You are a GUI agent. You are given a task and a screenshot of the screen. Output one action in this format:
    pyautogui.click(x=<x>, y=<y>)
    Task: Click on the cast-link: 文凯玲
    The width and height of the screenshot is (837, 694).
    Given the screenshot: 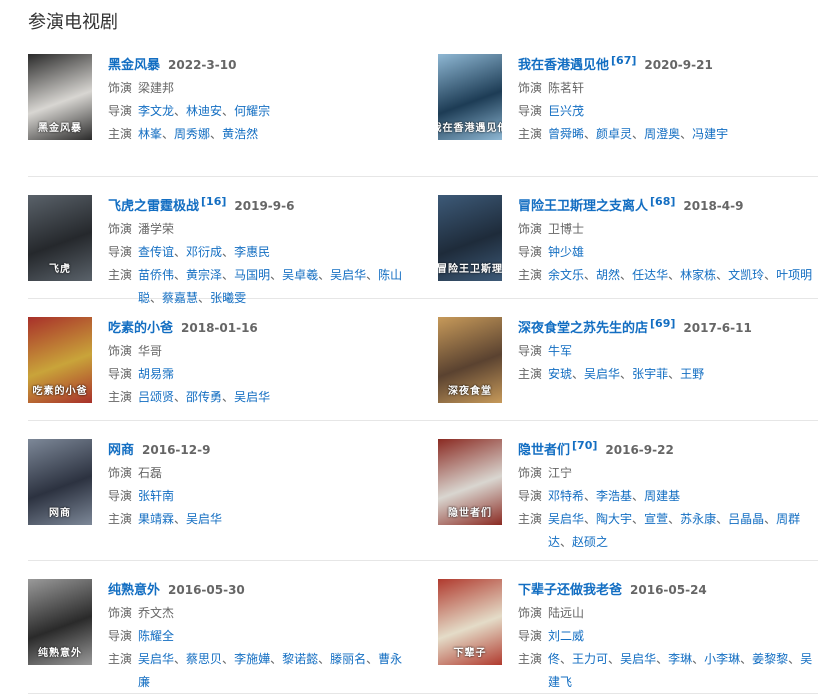 What is the action you would take?
    pyautogui.click(x=746, y=275)
    